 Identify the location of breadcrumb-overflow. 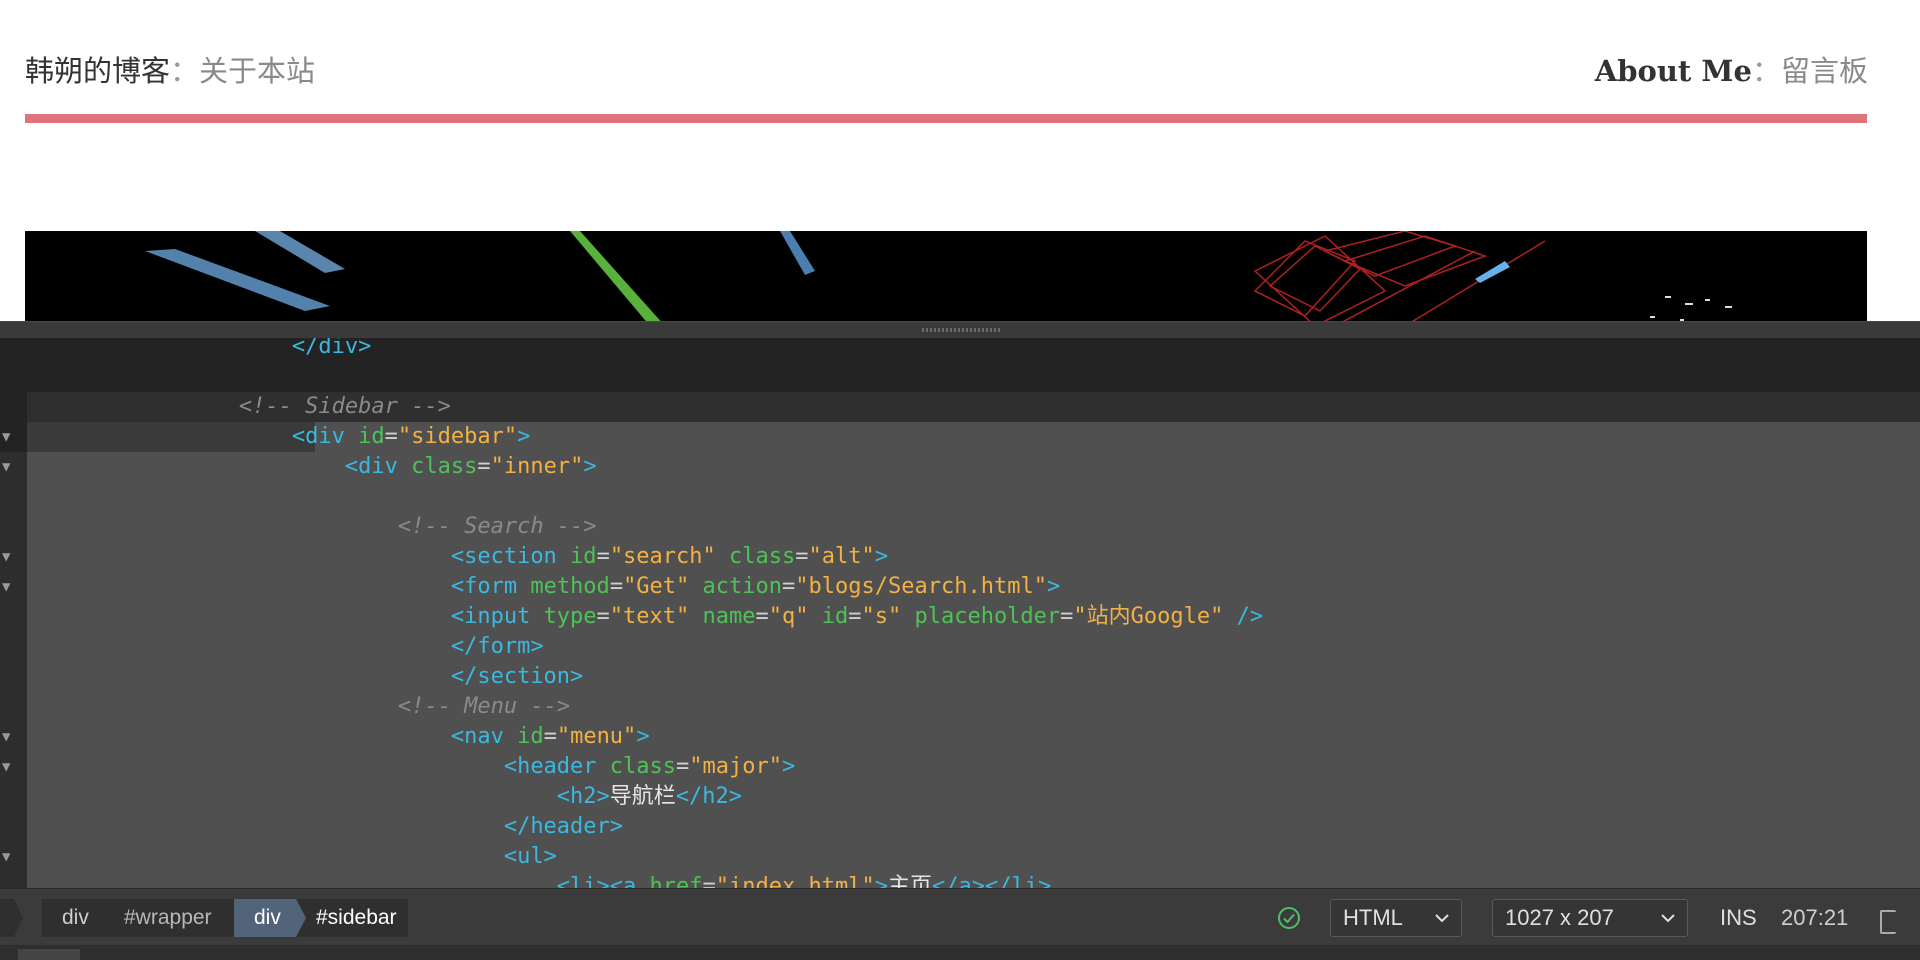
(11, 918).